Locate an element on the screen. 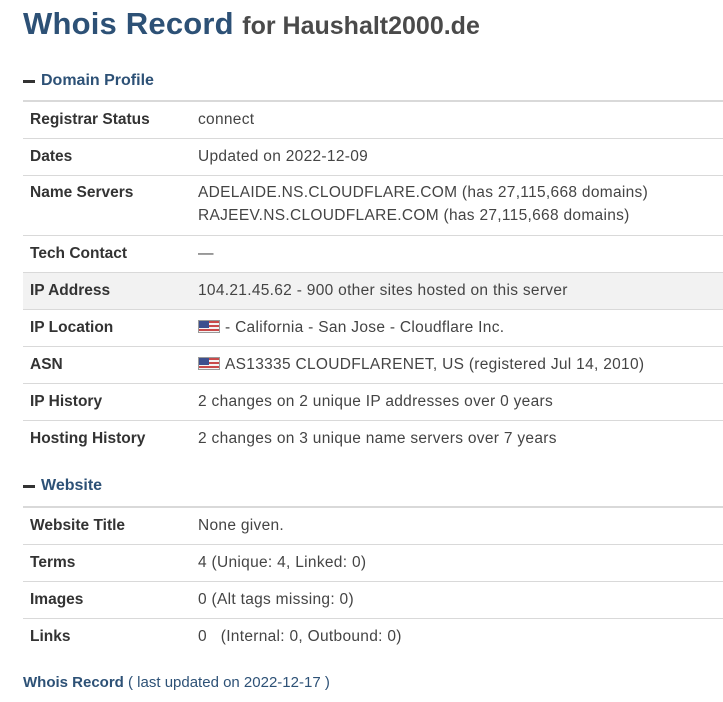 This screenshot has height=702, width=723. website-heading: Website is located at coordinates (72, 485).